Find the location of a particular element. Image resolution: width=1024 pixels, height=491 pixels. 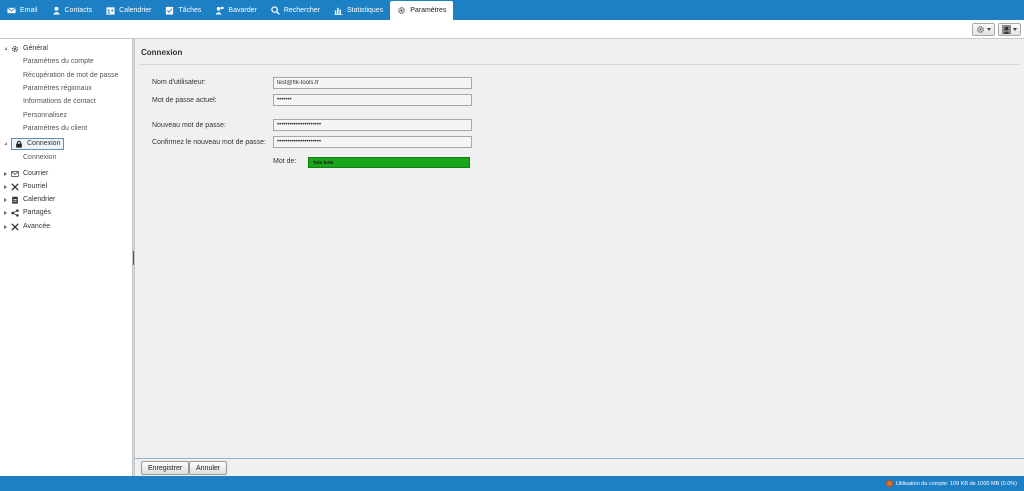

sidebar-item-customize: Personnalisez is located at coordinates (45, 115).